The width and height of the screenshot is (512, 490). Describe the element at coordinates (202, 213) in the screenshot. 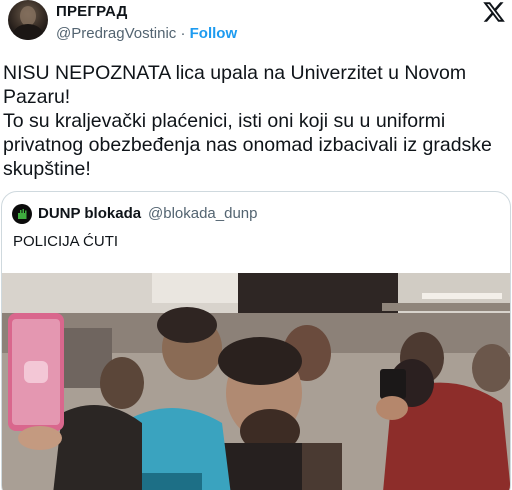

I see `quoted-author-handle: @blokada_dunp` at that location.